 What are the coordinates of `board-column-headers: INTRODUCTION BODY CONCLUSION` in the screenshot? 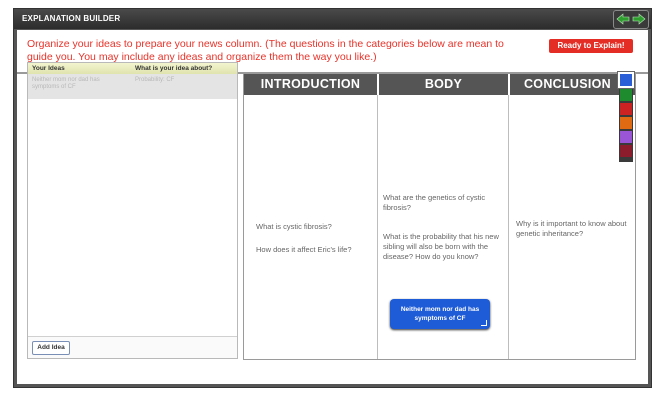 It's located at (439, 84).